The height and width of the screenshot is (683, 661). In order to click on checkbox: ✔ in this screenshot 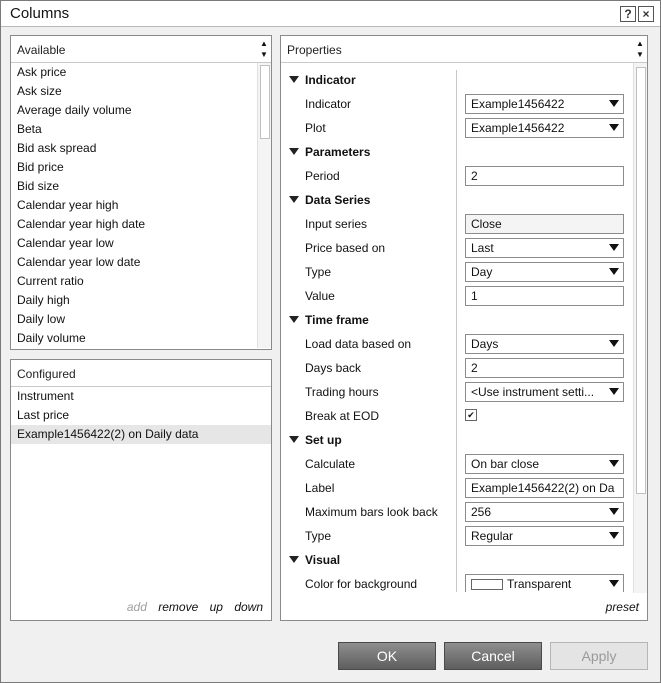, I will do `click(471, 415)`.